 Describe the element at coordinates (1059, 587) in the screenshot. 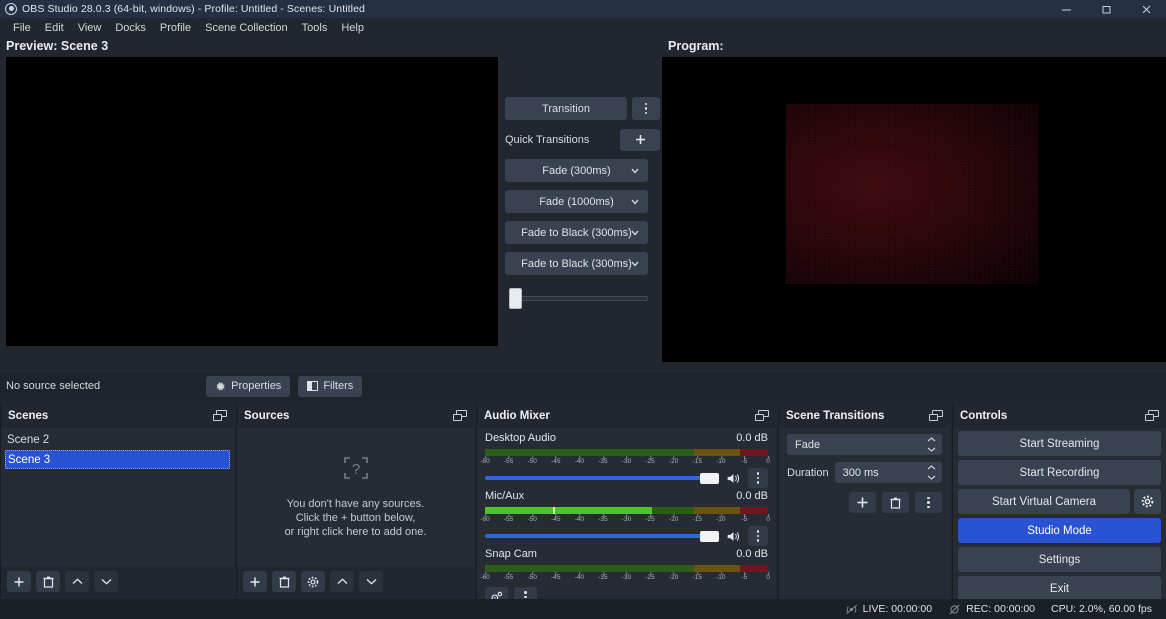

I see `exit-button: Exit` at that location.